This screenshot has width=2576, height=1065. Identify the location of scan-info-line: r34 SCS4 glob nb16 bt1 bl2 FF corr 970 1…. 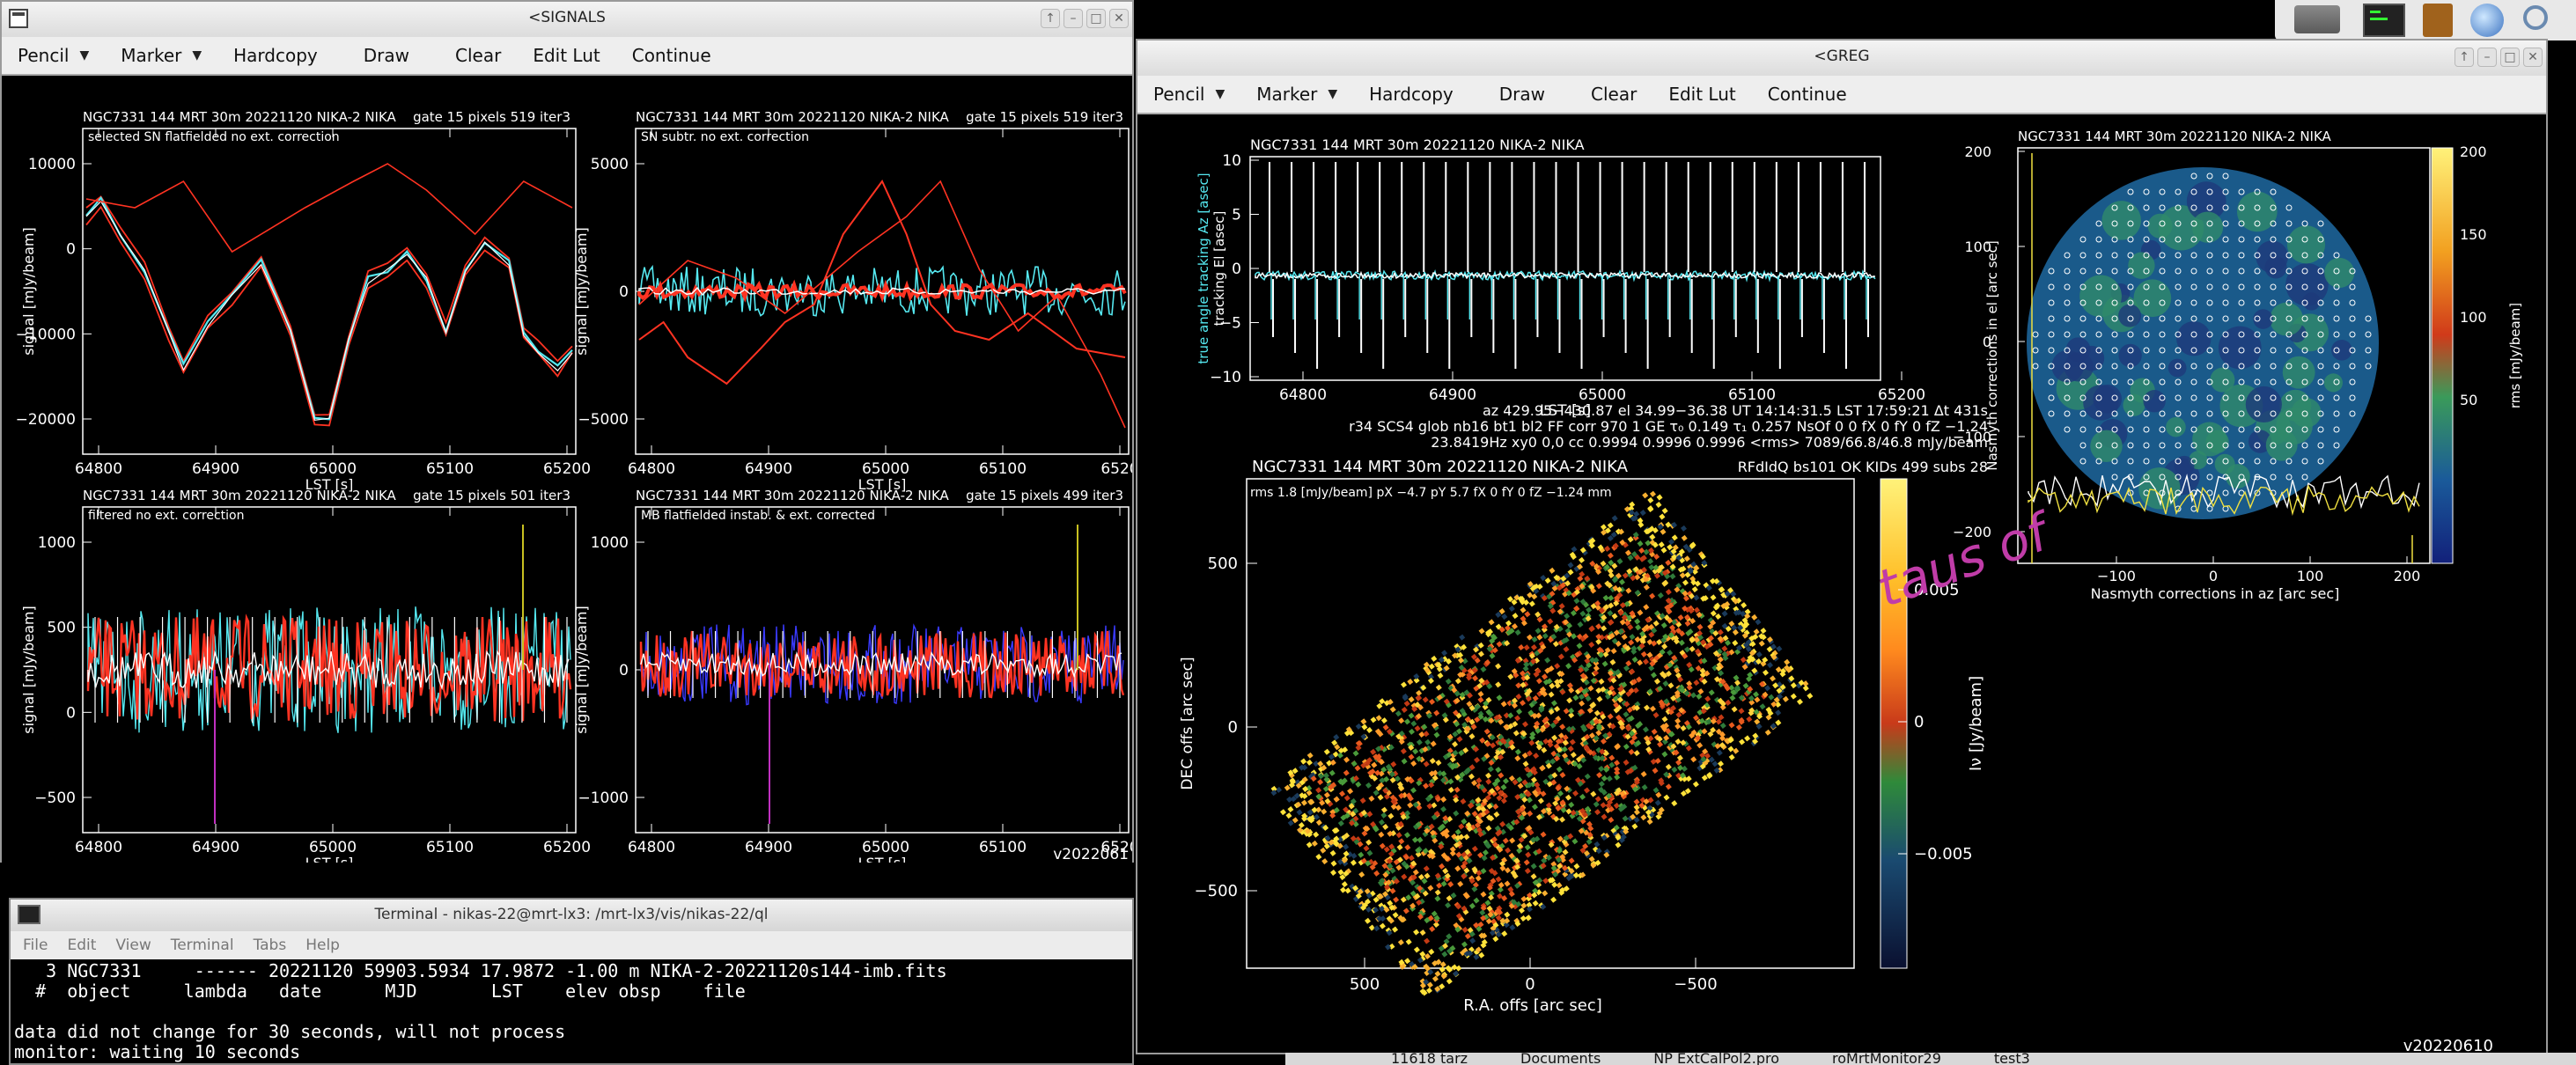
(1669, 426).